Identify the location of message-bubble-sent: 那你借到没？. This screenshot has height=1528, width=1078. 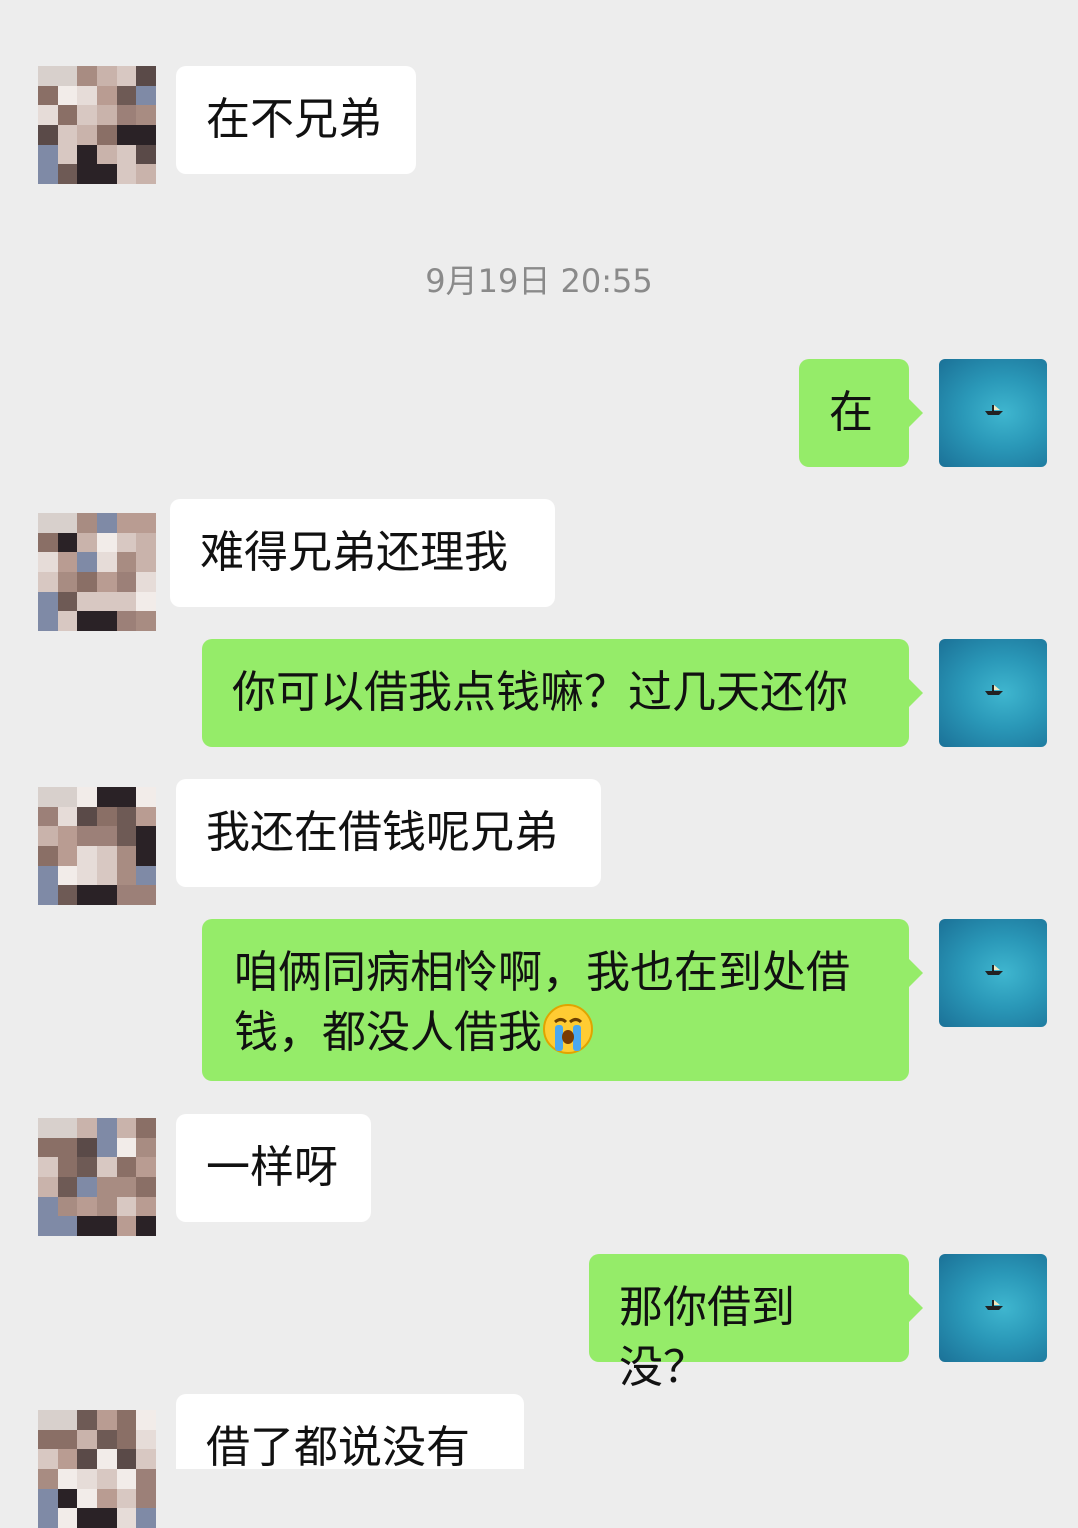
(756, 1323).